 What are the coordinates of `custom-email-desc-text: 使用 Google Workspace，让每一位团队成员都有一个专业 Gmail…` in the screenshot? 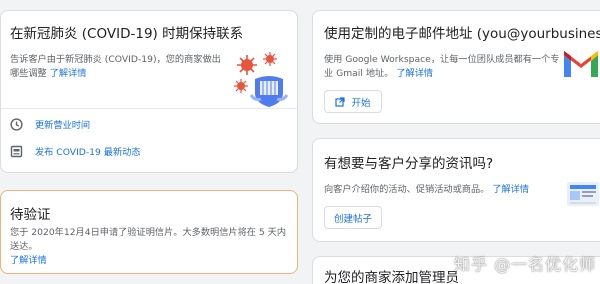 It's located at (442, 66).